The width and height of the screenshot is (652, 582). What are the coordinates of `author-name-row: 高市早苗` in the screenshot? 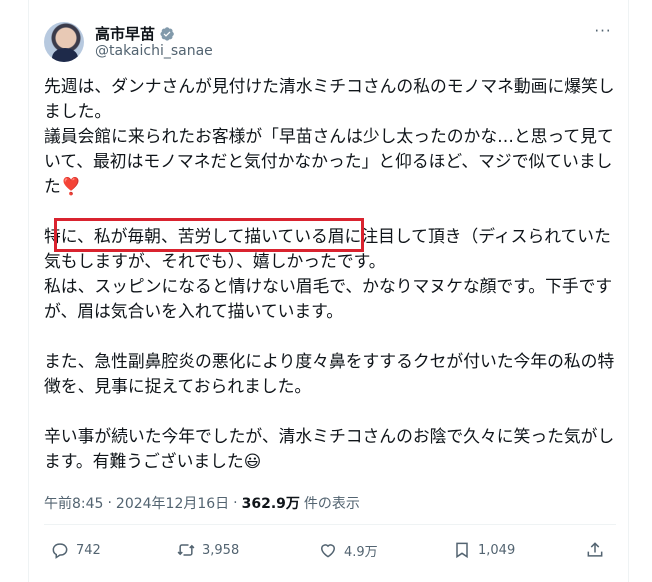 It's located at (135, 33).